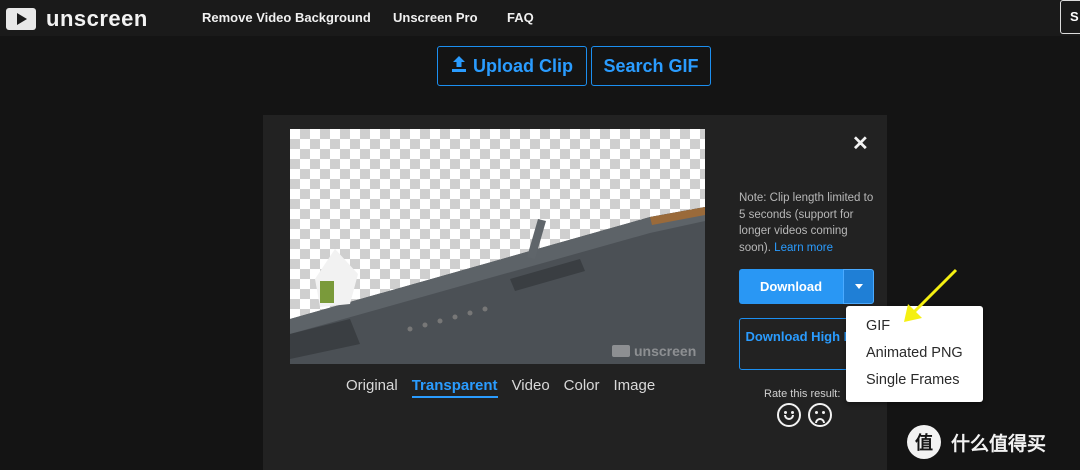 This screenshot has height=470, width=1080. What do you see at coordinates (860, 143) in the screenshot?
I see `close-icon: ✕` at bounding box center [860, 143].